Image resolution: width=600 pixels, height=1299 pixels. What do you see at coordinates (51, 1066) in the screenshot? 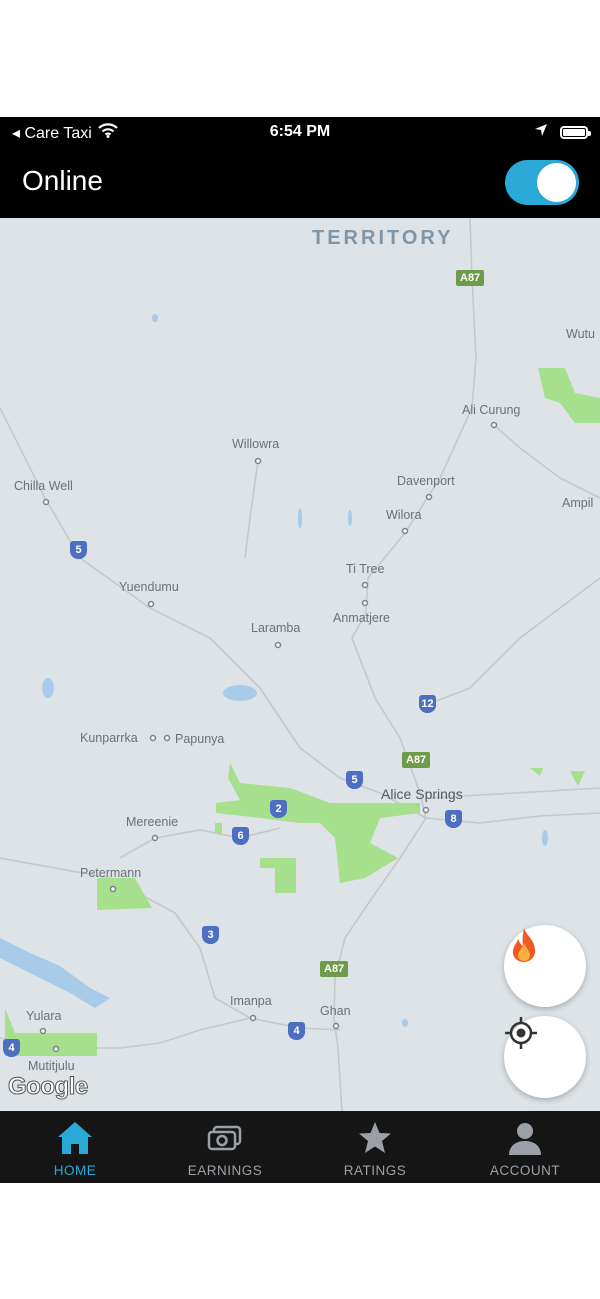
I see `place-label: Mutitjulu` at bounding box center [51, 1066].